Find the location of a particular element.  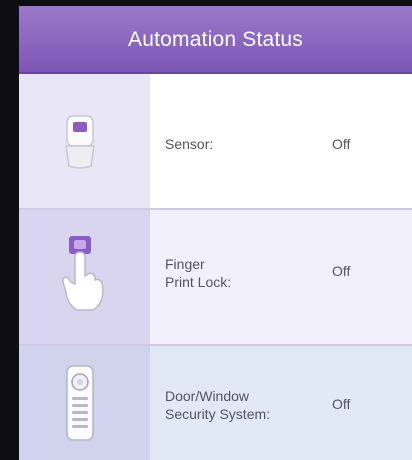

sensor-label: Sensor: is located at coordinates (189, 144).